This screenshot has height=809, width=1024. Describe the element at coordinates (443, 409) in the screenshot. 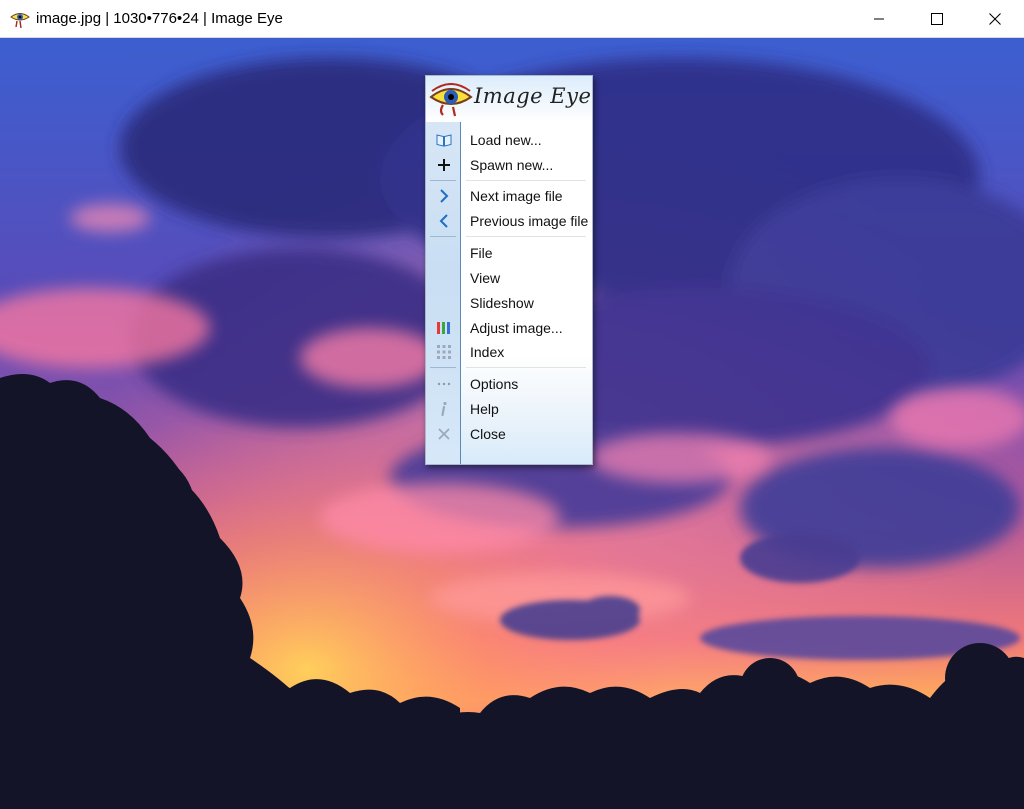

I see `info-icon` at that location.